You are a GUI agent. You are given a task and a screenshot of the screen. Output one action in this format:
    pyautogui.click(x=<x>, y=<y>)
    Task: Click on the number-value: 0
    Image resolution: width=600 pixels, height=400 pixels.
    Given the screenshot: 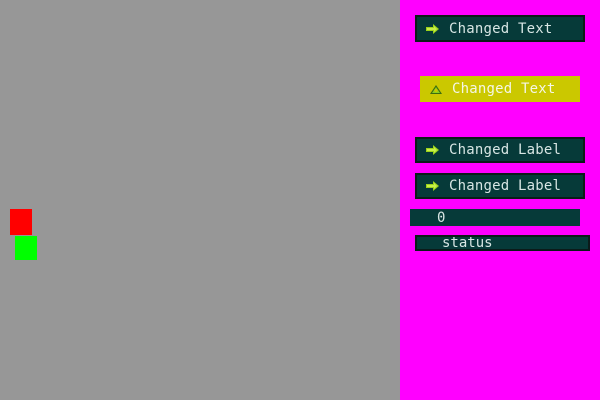 What is the action you would take?
    pyautogui.click(x=441, y=217)
    